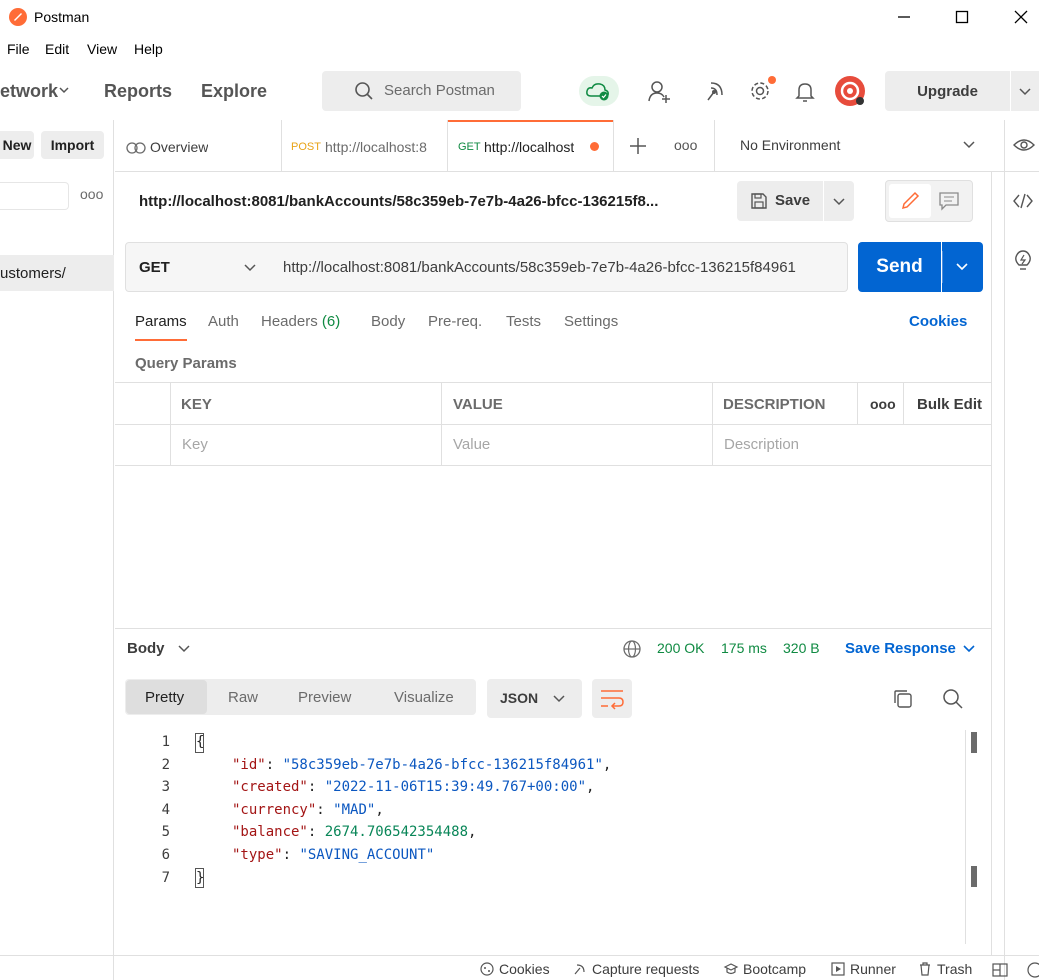 This screenshot has width=1039, height=980. I want to click on tab-visualize: Visualize, so click(424, 697).